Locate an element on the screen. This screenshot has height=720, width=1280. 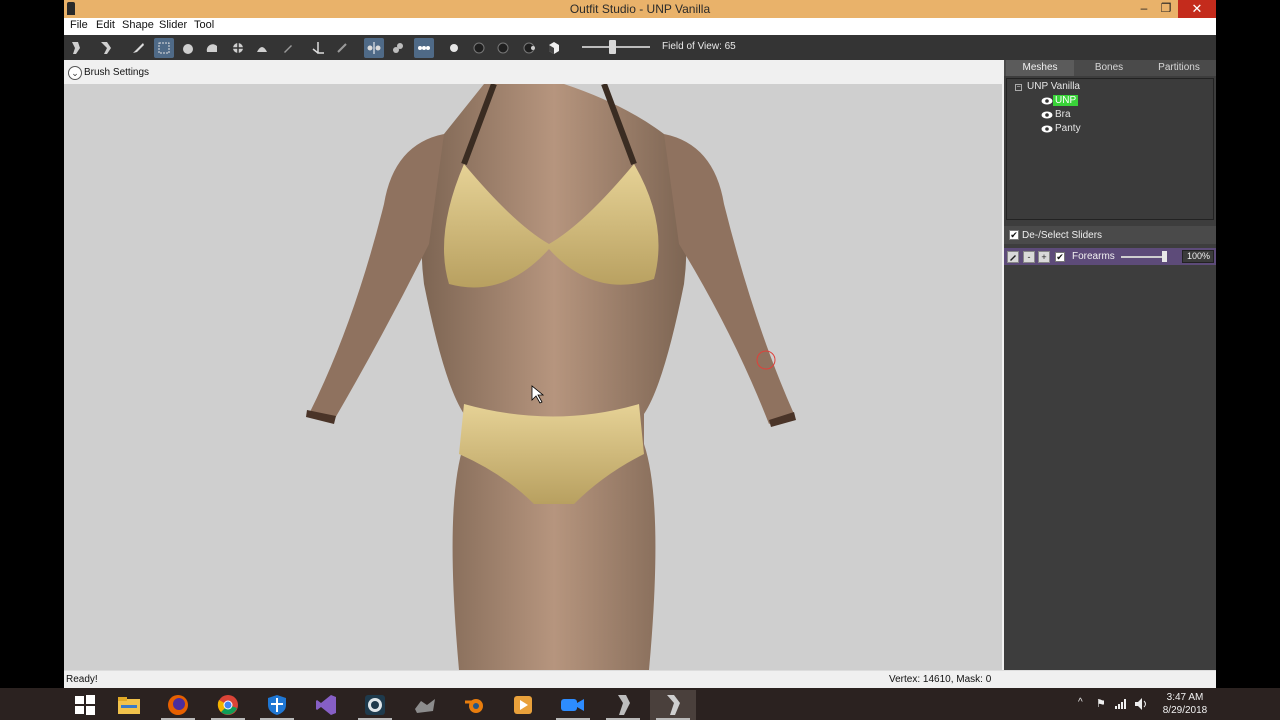
deselect-sliders-checkbox: ✔ is located at coordinates (1014, 235).